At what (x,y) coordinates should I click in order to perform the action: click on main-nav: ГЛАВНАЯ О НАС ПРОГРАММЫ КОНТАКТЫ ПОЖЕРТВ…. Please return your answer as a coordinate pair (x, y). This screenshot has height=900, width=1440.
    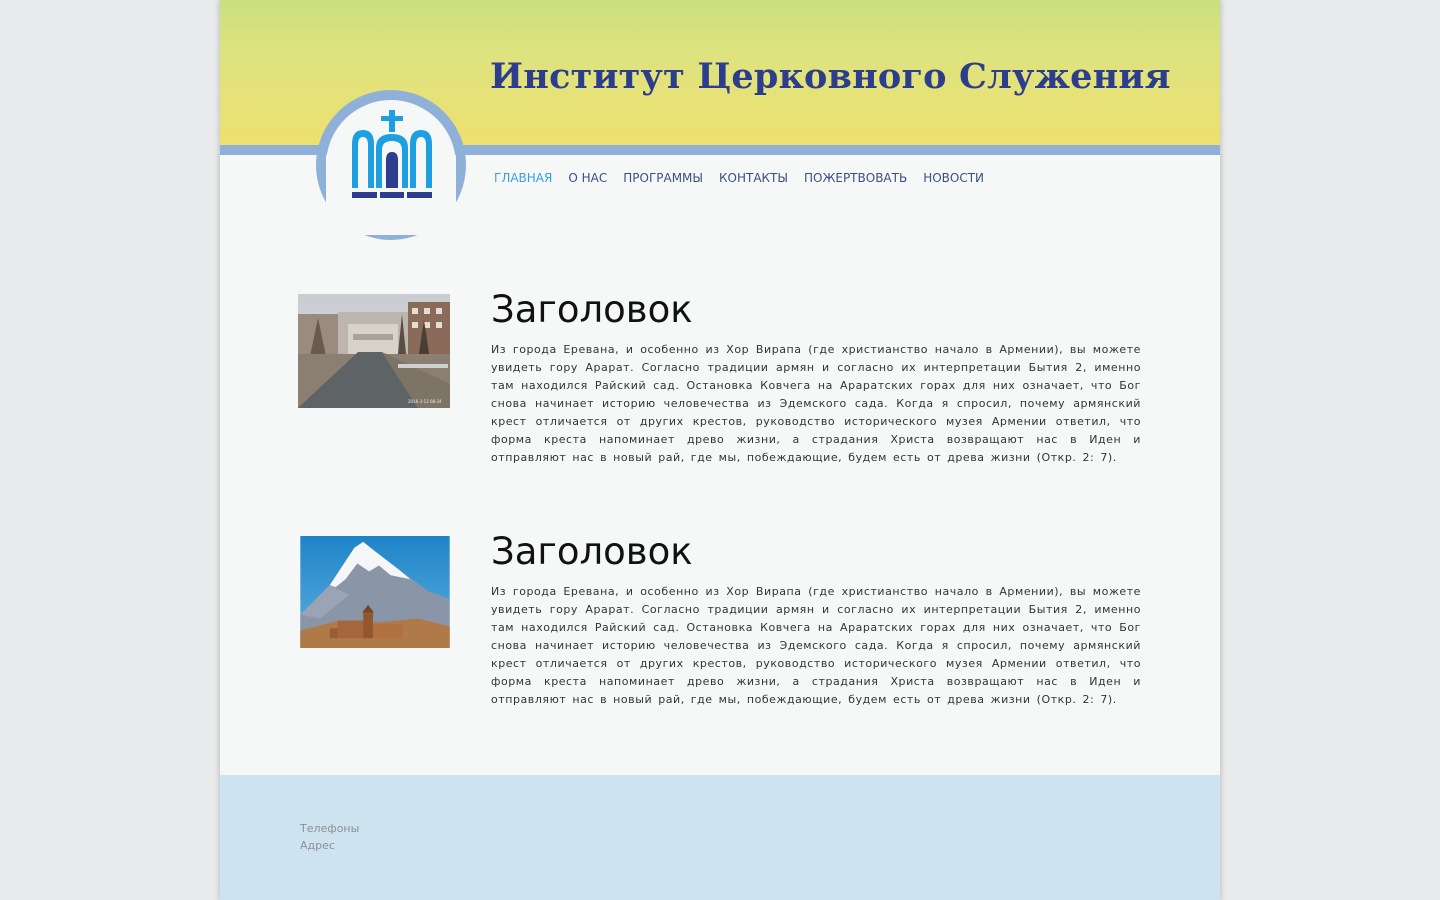
    Looking at the image, I should click on (739, 178).